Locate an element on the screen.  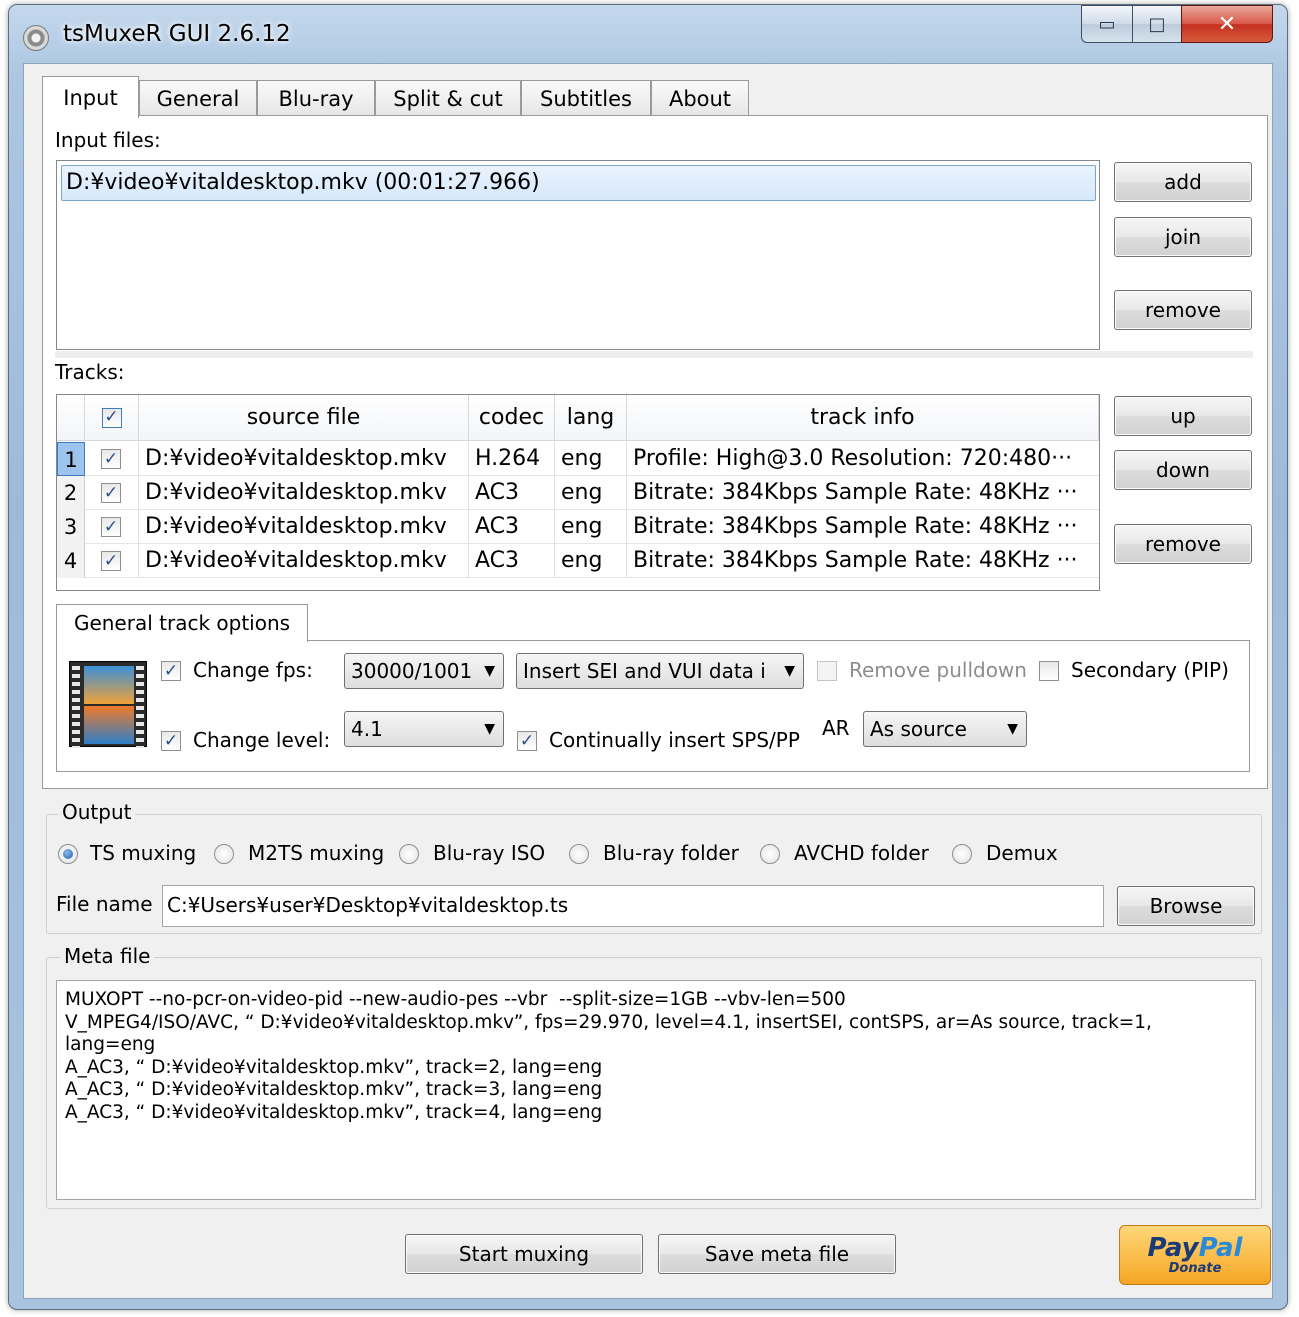
input-file-item: D:¥video¥vitaldesktop.mkv (00:01:27.966) is located at coordinates (578, 183).